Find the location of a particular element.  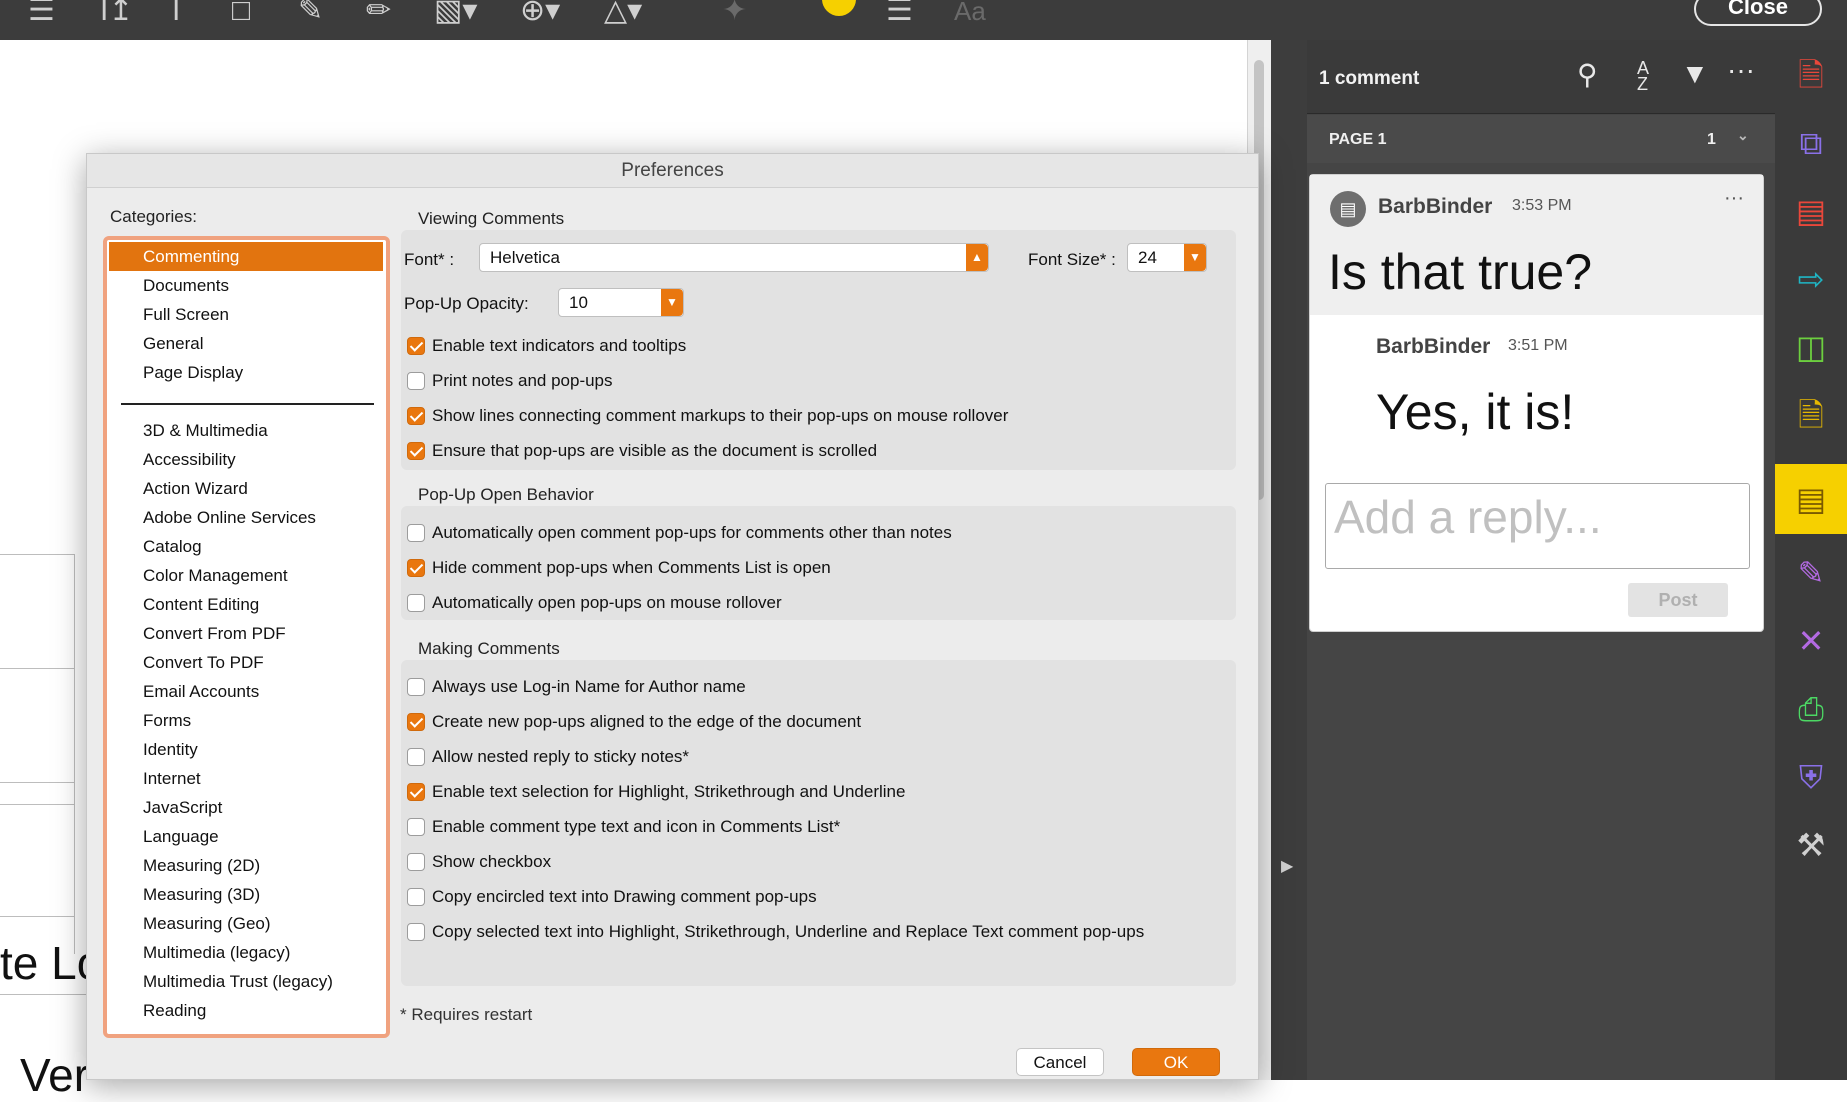

text-insert-icon: I is located at coordinates (176, 13).